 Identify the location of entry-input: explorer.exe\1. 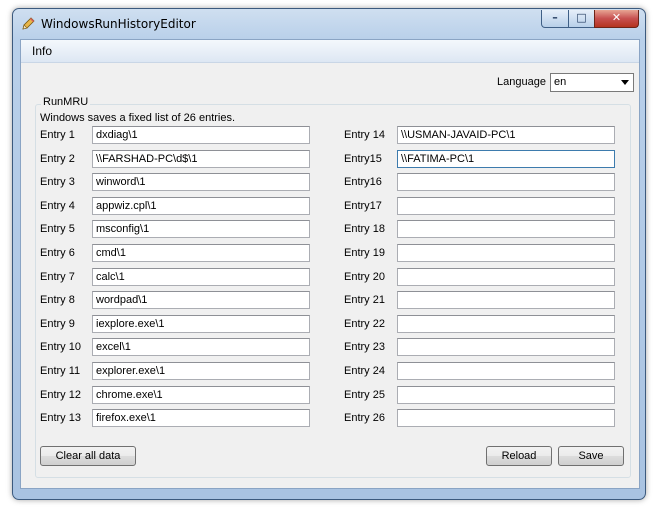
(201, 371).